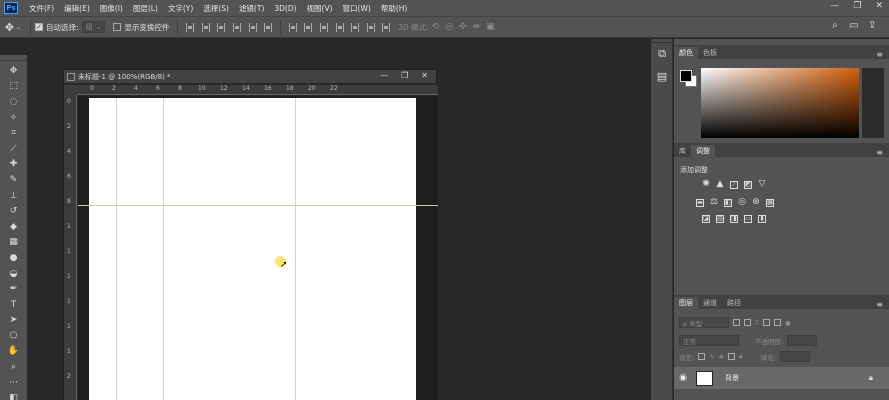 This screenshot has width=889, height=400. Describe the element at coordinates (734, 303) in the screenshot. I see `tab-paths: 路径` at that location.